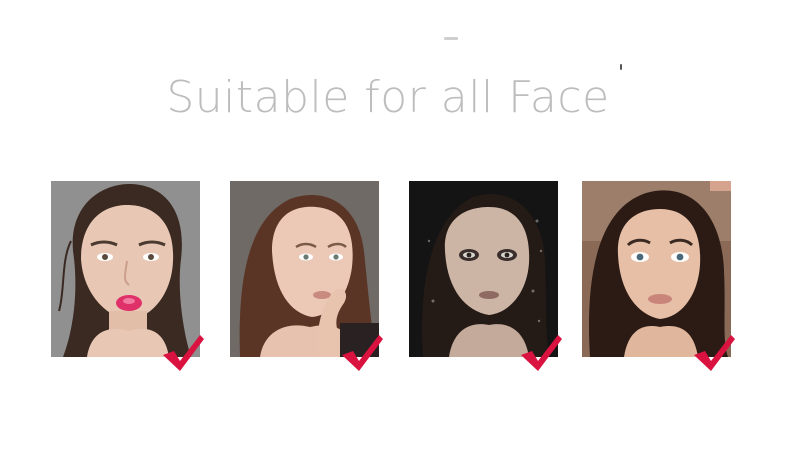 The image size is (790, 468). Describe the element at coordinates (388, 97) in the screenshot. I see `headline: Suitable for all Face` at that location.